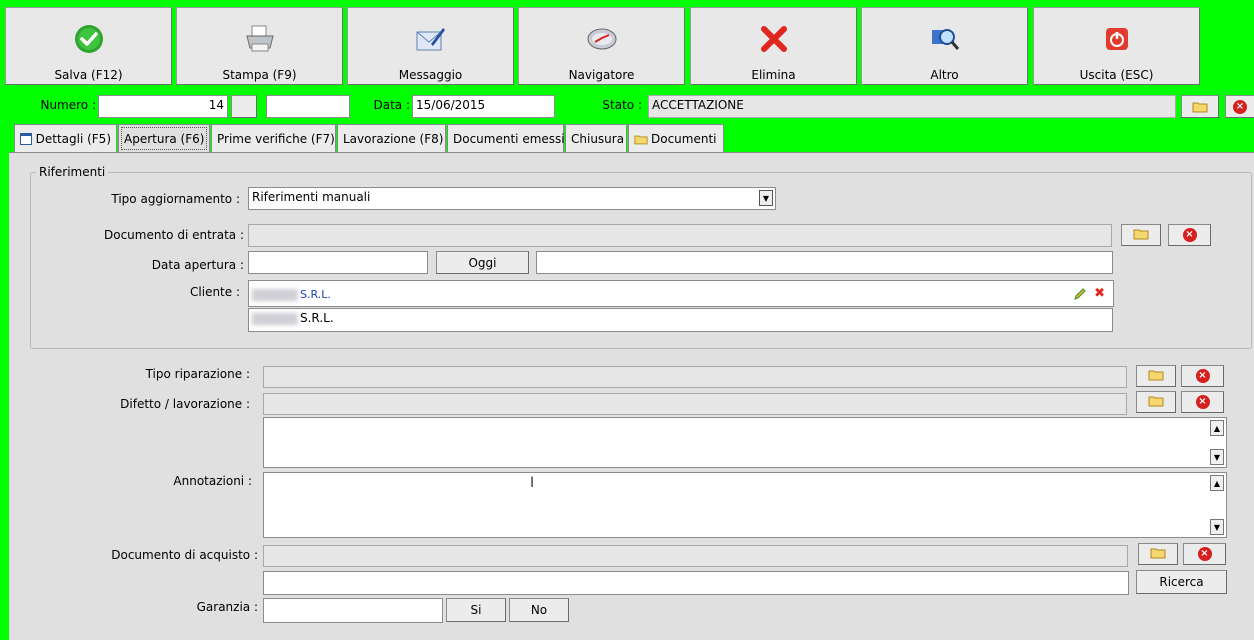  What do you see at coordinates (338, 262) in the screenshot?
I see `data-apertura-field` at bounding box center [338, 262].